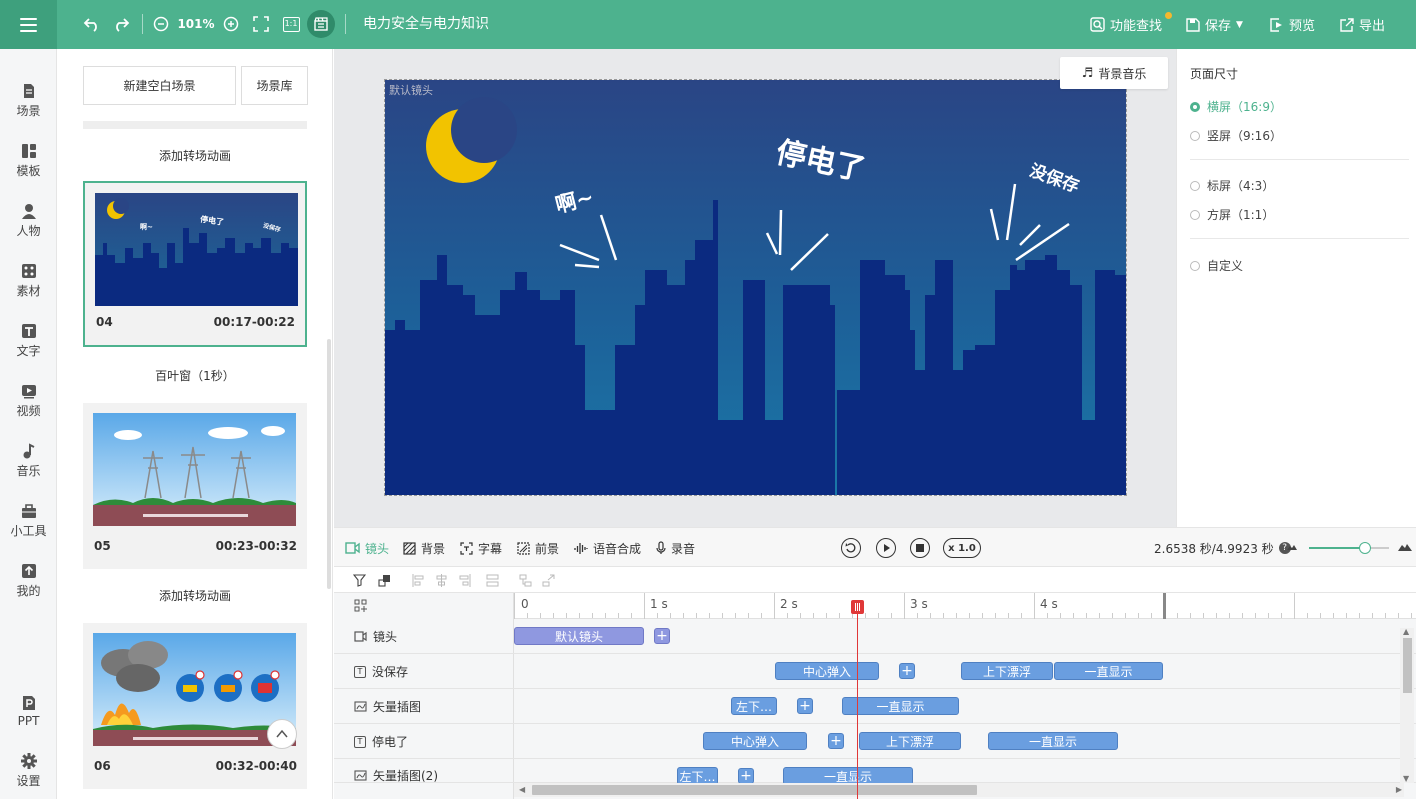 The height and width of the screenshot is (799, 1416). What do you see at coordinates (161, 24) in the screenshot?
I see `zoom-out-icon` at bounding box center [161, 24].